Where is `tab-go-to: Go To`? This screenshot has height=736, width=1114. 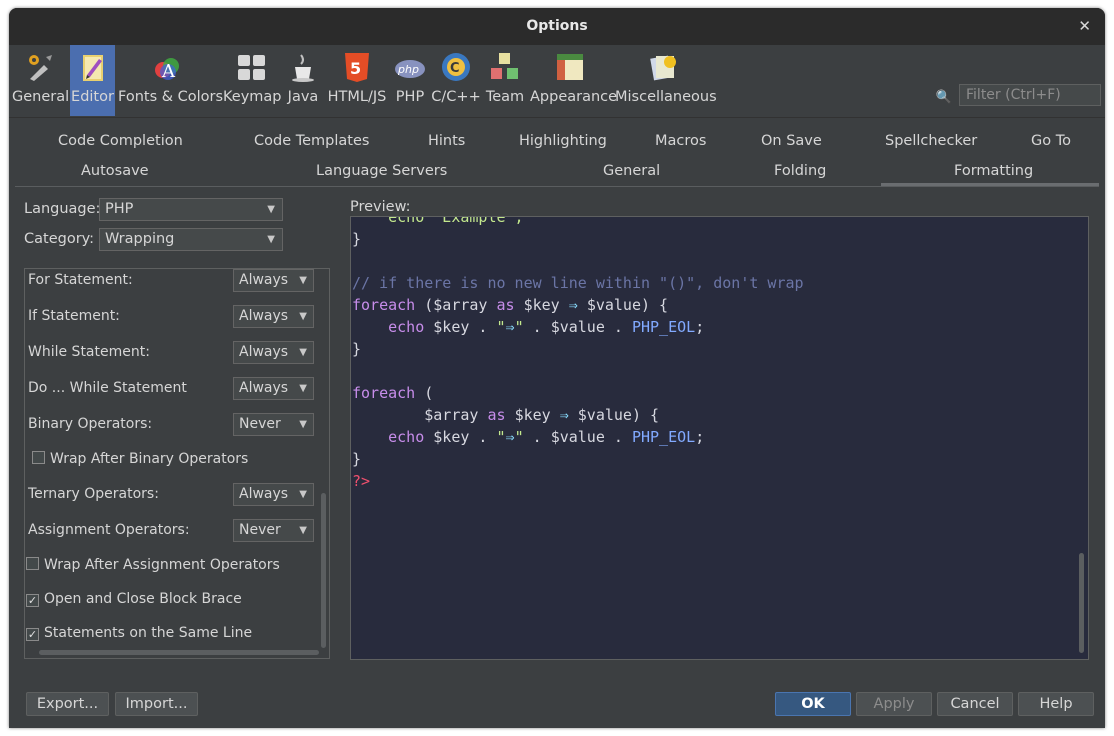 tab-go-to: Go To is located at coordinates (1051, 141).